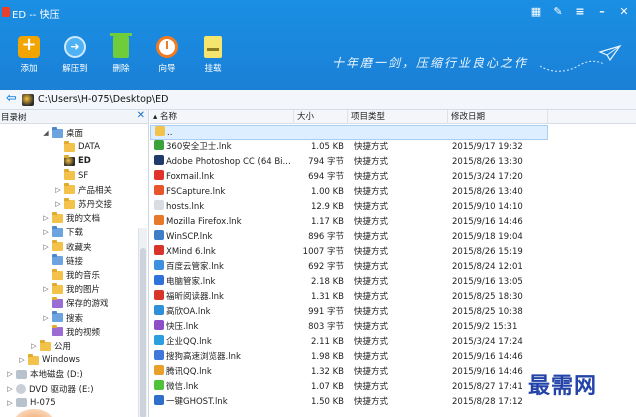  I want to click on add-icon, so click(29, 46).